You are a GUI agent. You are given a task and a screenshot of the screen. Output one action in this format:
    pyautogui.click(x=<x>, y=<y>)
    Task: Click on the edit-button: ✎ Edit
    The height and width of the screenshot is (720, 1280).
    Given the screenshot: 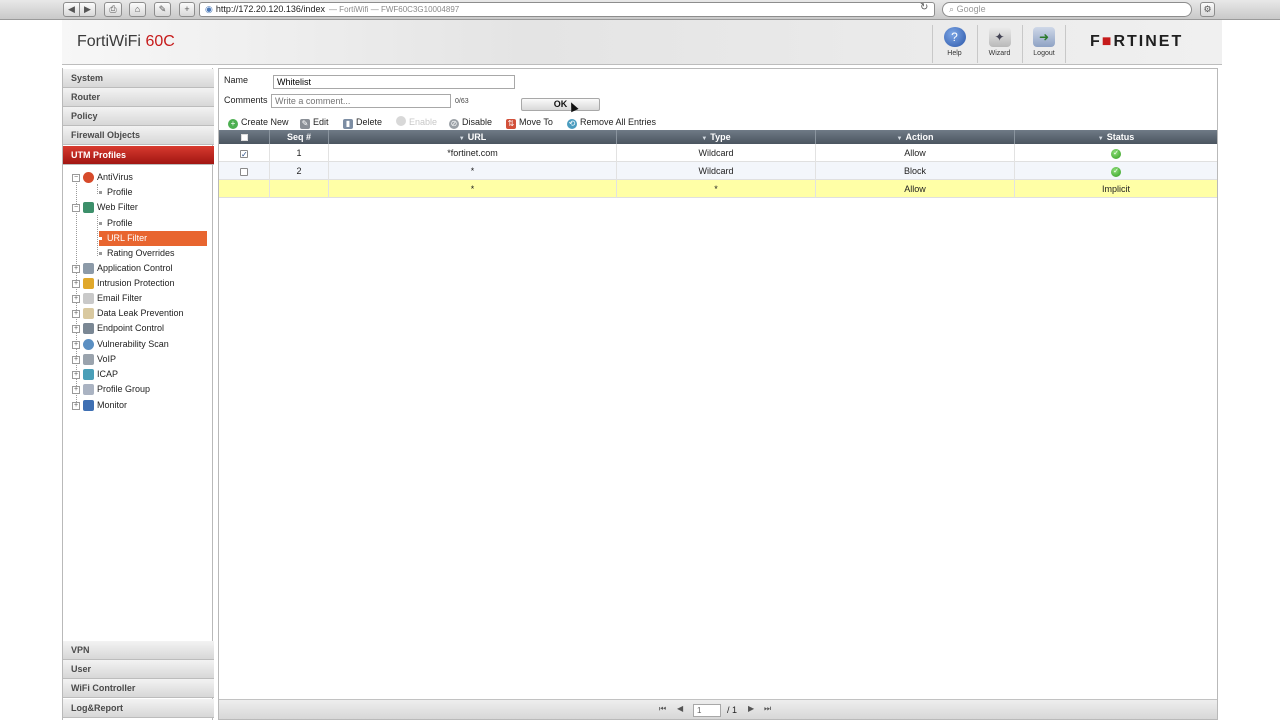 What is the action you would take?
    pyautogui.click(x=314, y=122)
    